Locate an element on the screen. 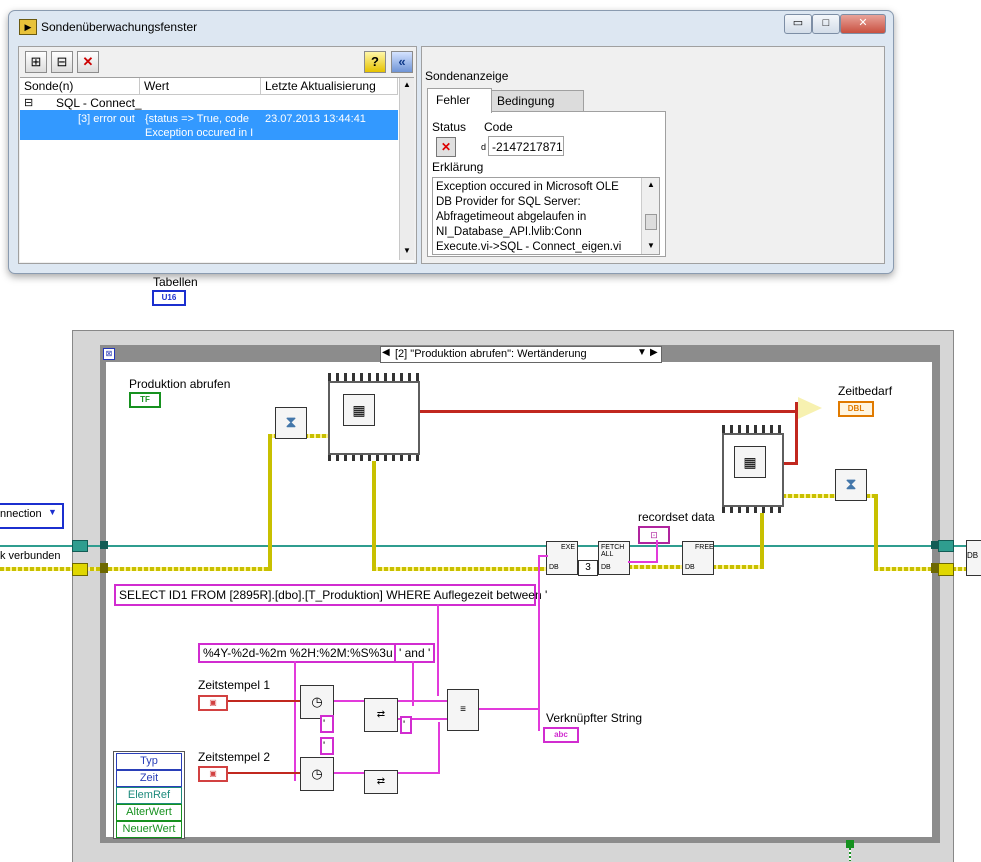 The image size is (981, 862). error-tunnel-right is located at coordinates (946, 569).